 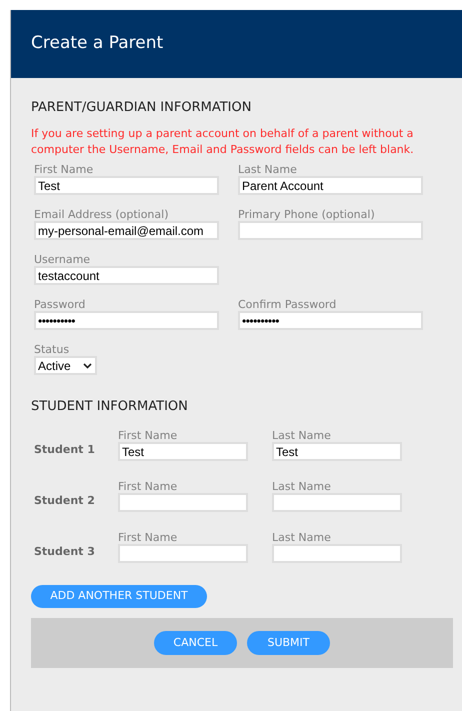 I want to click on chevron-down-icon, so click(x=87, y=365).